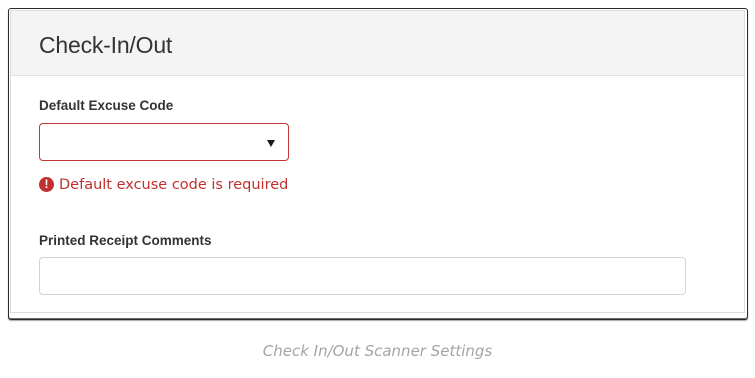 This screenshot has height=378, width=755. What do you see at coordinates (377, 351) in the screenshot?
I see `figure-caption: Check In/Out Scanner Settings` at bounding box center [377, 351].